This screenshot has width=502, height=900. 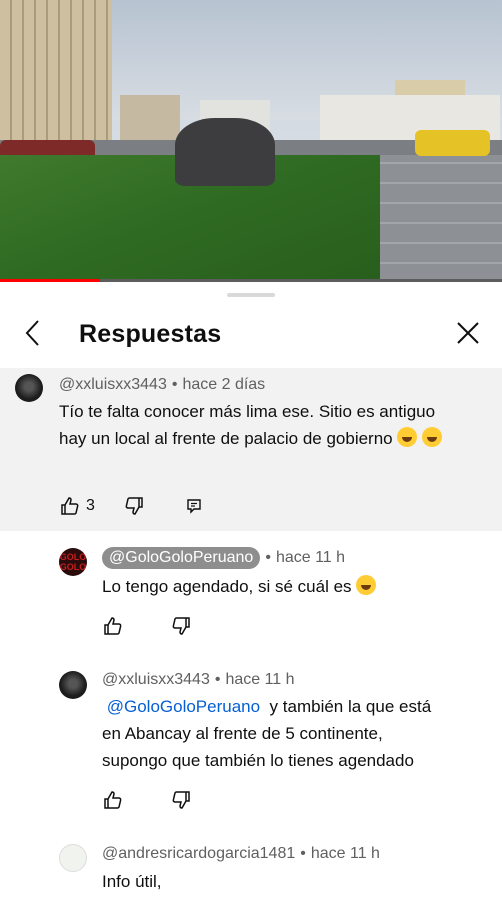 What do you see at coordinates (227, 586) in the screenshot?
I see `comment-body: Lo tengo agendado, si sé cuál es` at bounding box center [227, 586].